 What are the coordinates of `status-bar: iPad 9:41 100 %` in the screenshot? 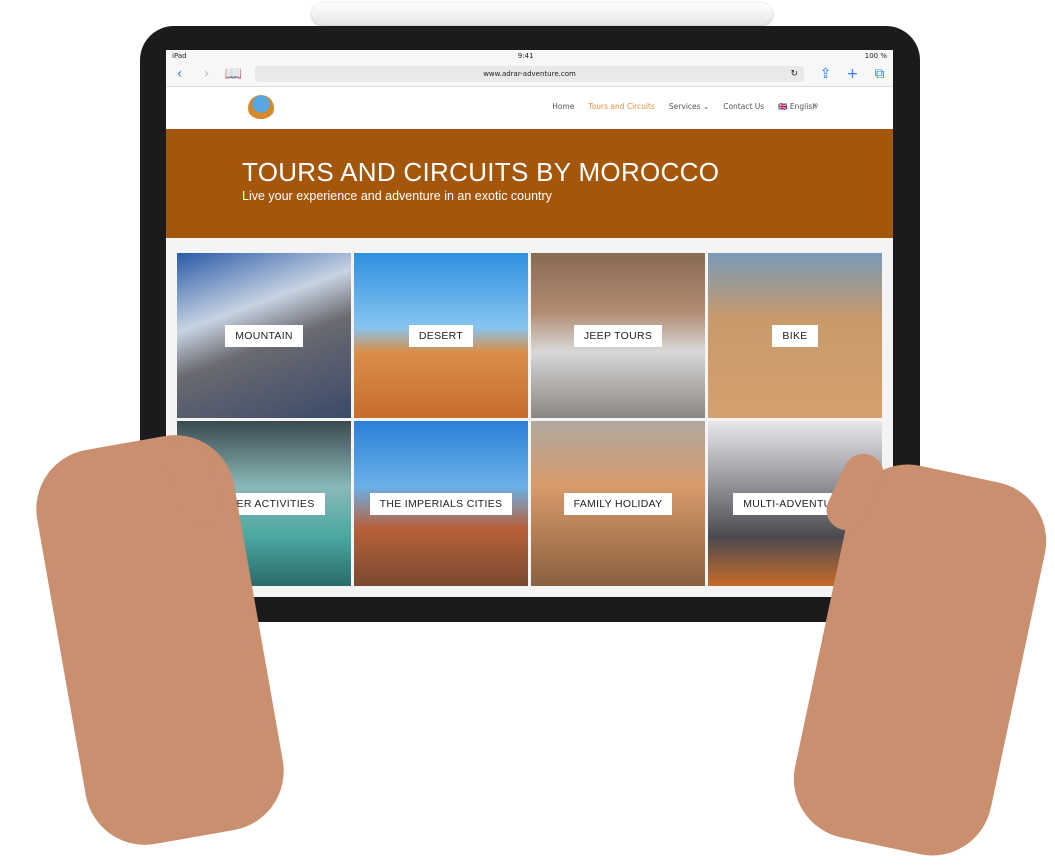 It's located at (529, 56).